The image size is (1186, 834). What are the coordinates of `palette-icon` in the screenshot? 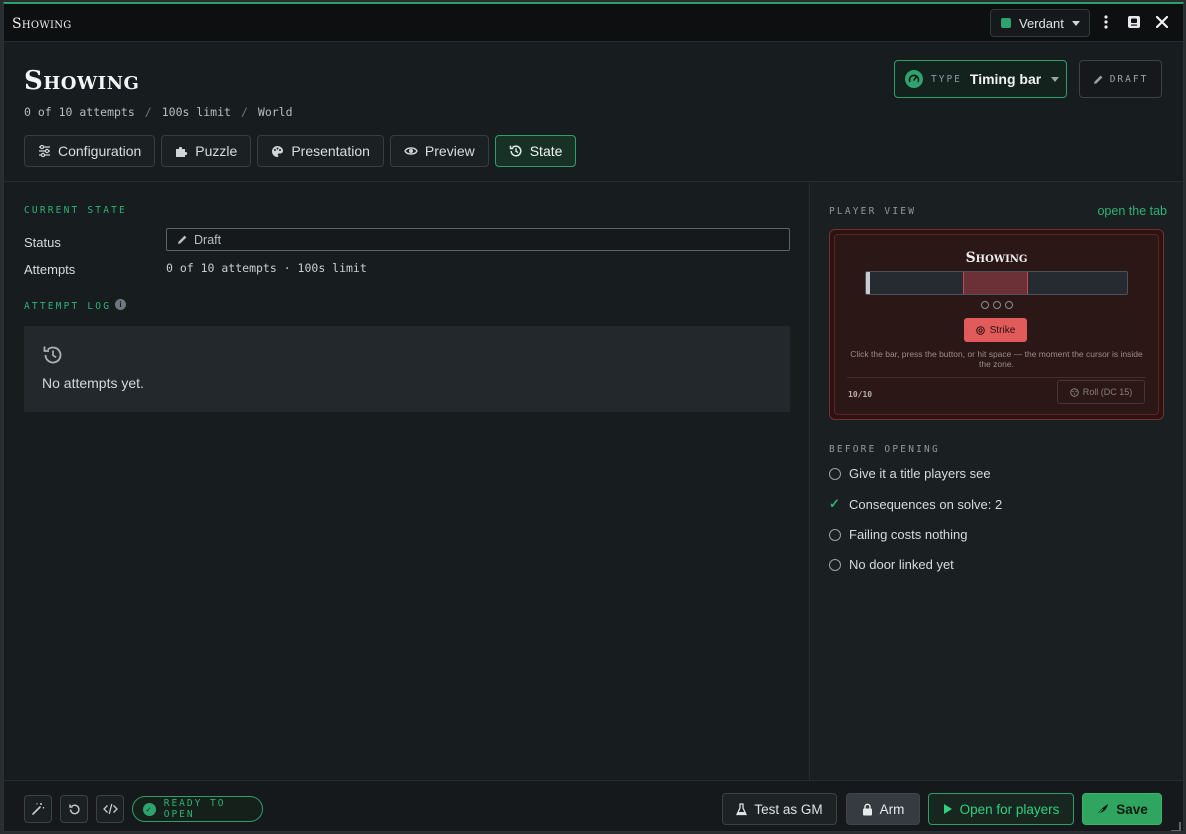 It's located at (278, 151).